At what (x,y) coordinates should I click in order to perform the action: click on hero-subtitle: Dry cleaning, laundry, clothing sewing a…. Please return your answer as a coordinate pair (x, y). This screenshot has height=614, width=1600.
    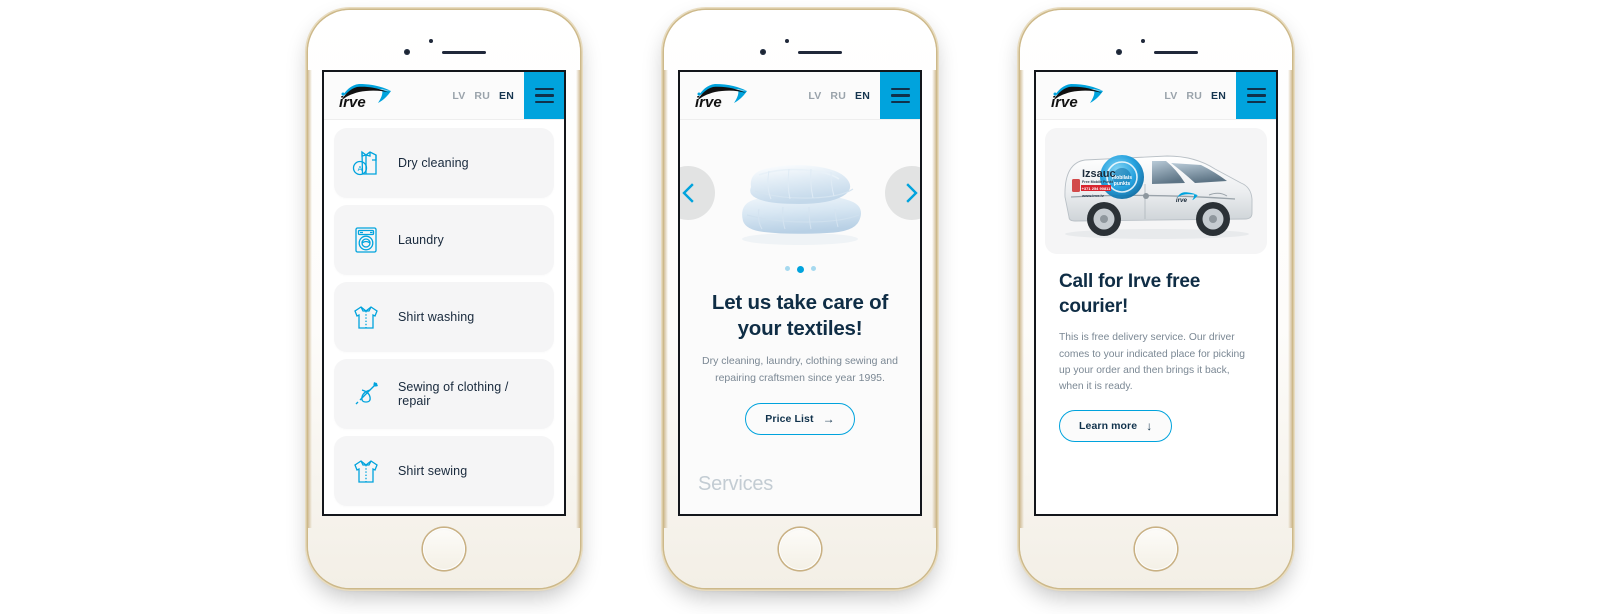
    Looking at the image, I should click on (800, 370).